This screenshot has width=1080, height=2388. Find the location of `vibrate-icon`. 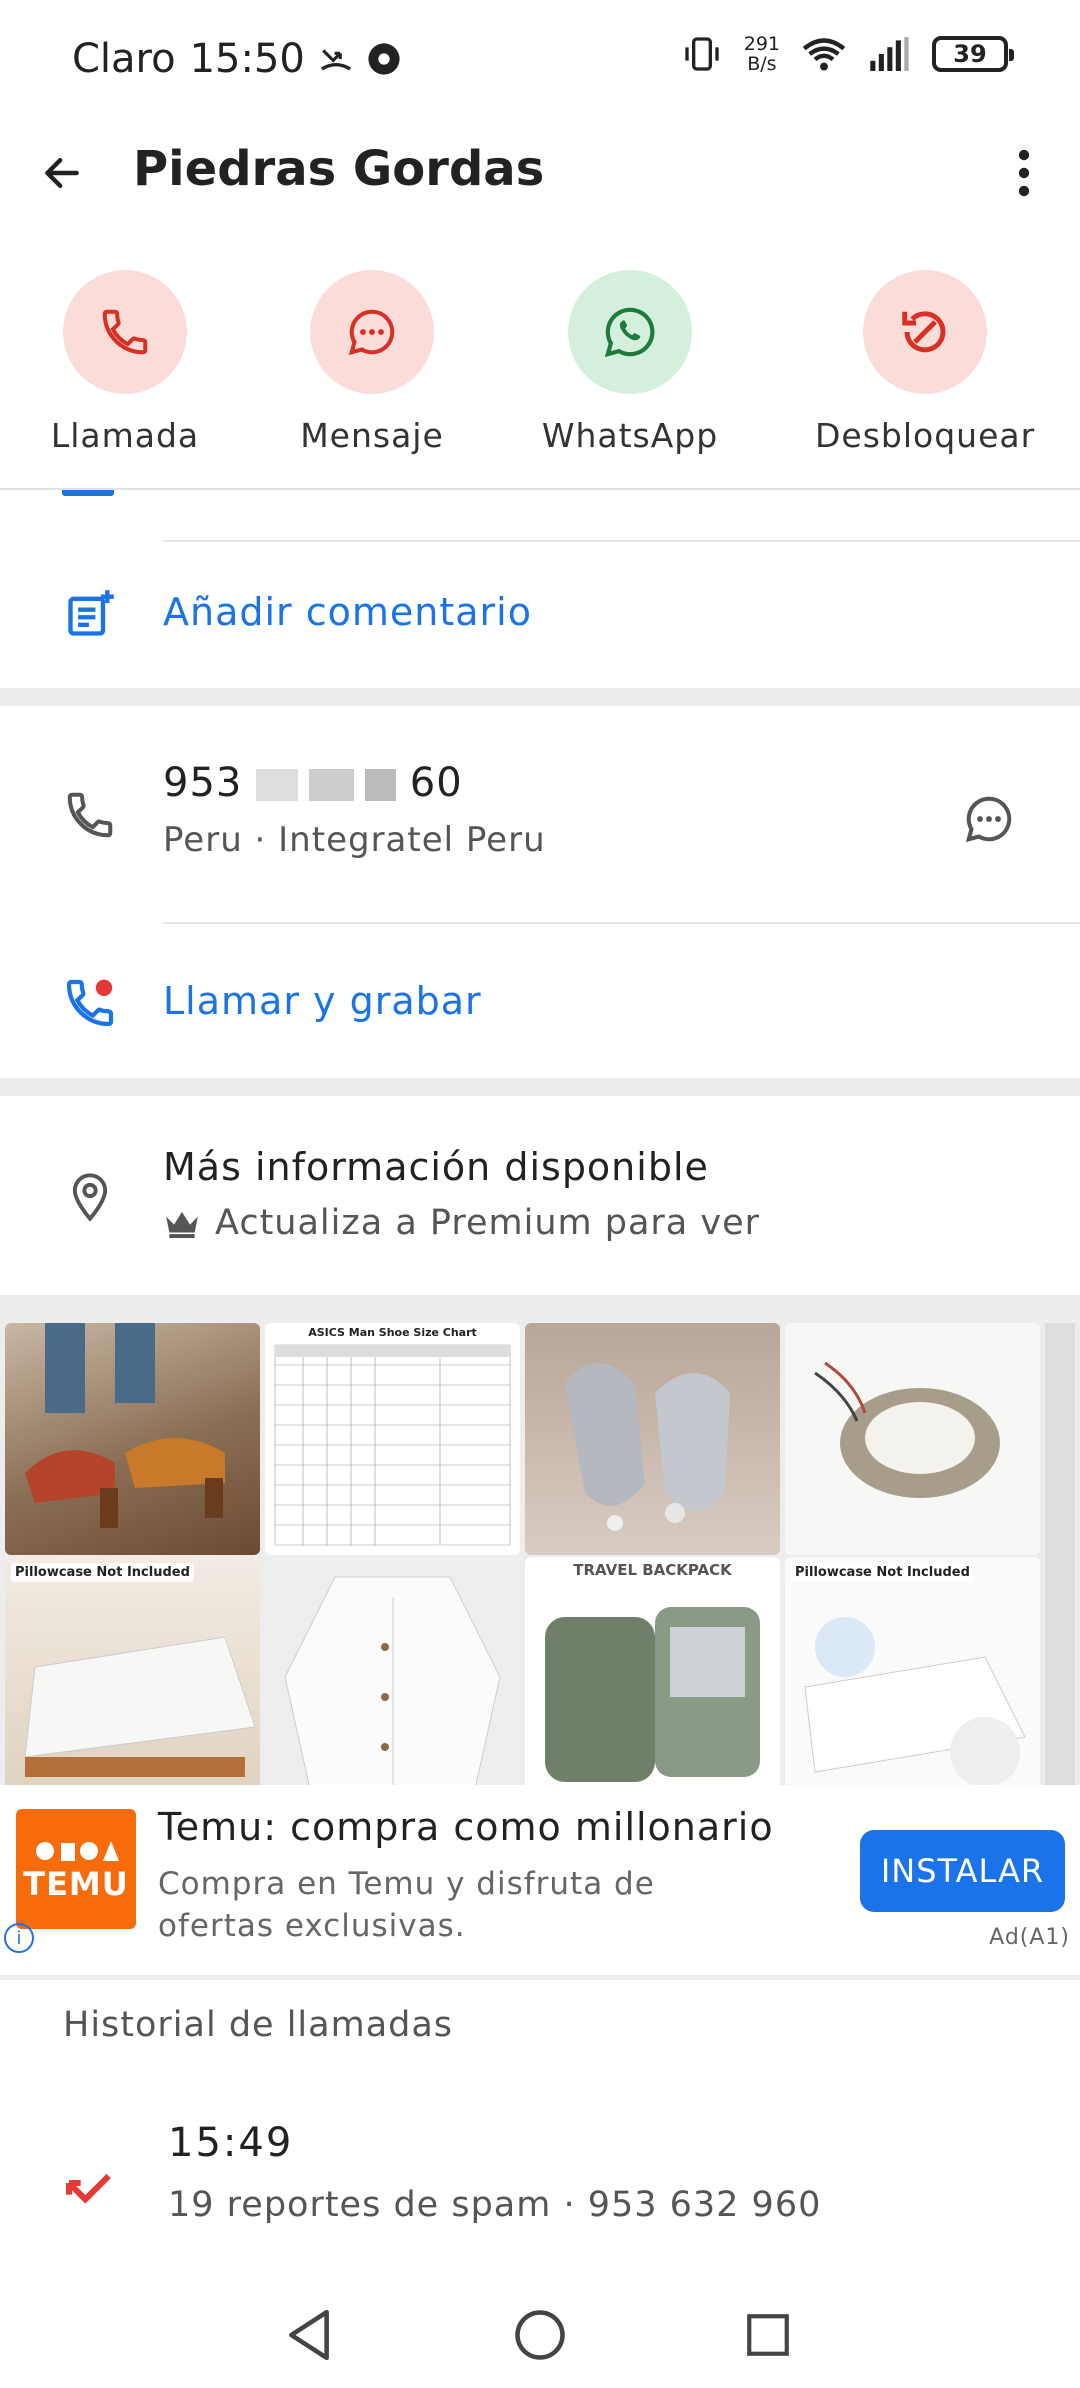

vibrate-icon is located at coordinates (702, 54).